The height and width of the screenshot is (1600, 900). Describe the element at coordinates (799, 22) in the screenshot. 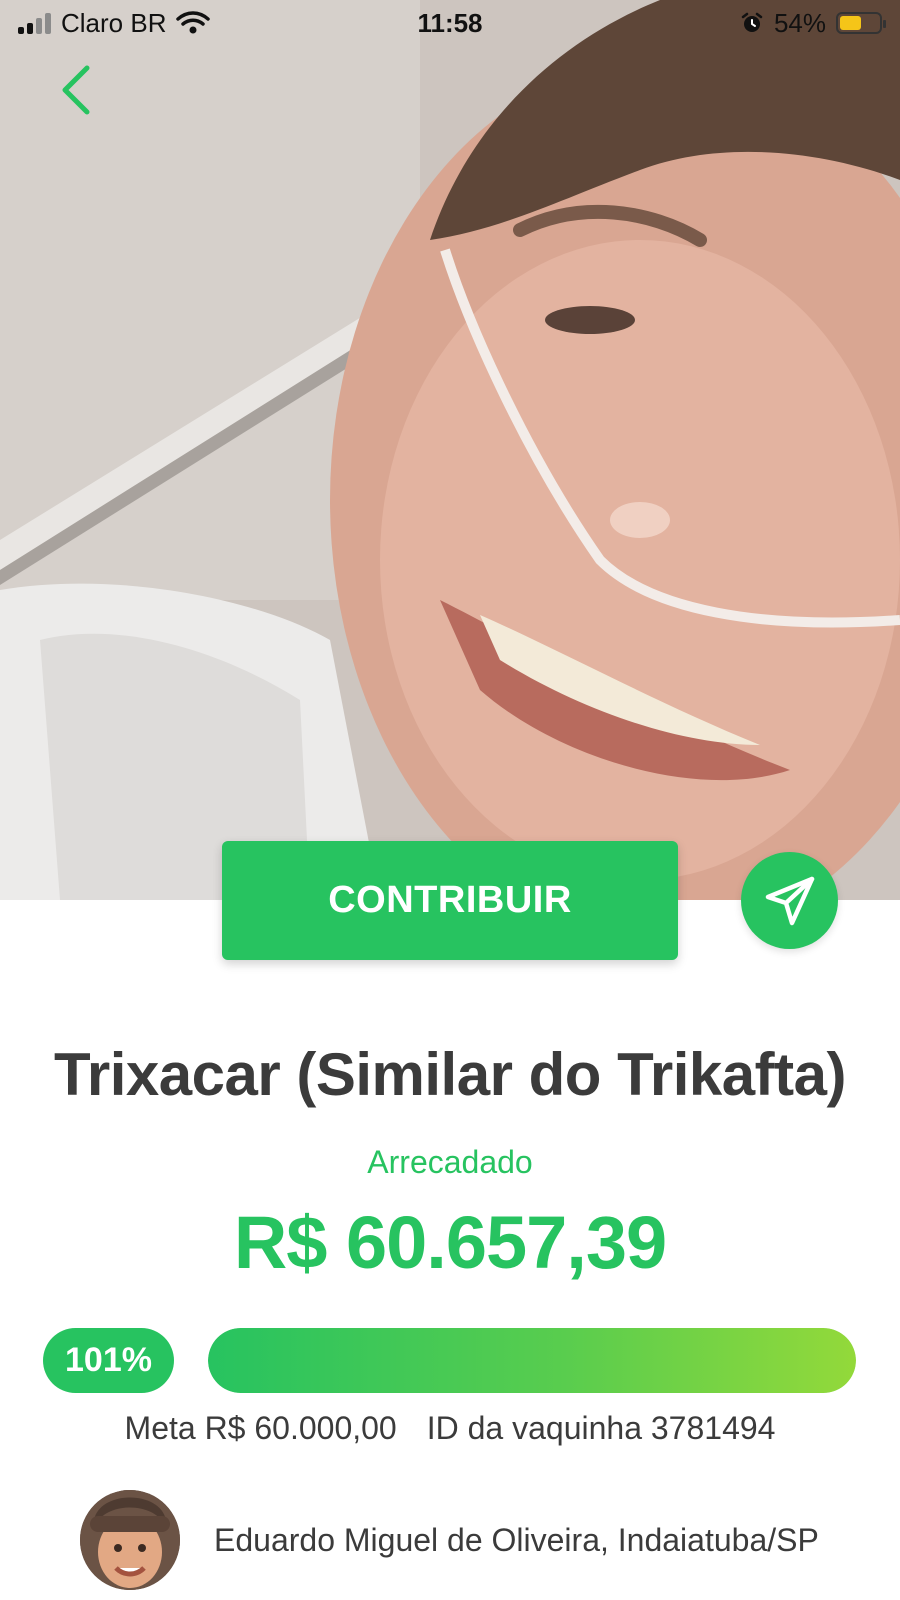

I see `battery-percent: 54%` at that location.